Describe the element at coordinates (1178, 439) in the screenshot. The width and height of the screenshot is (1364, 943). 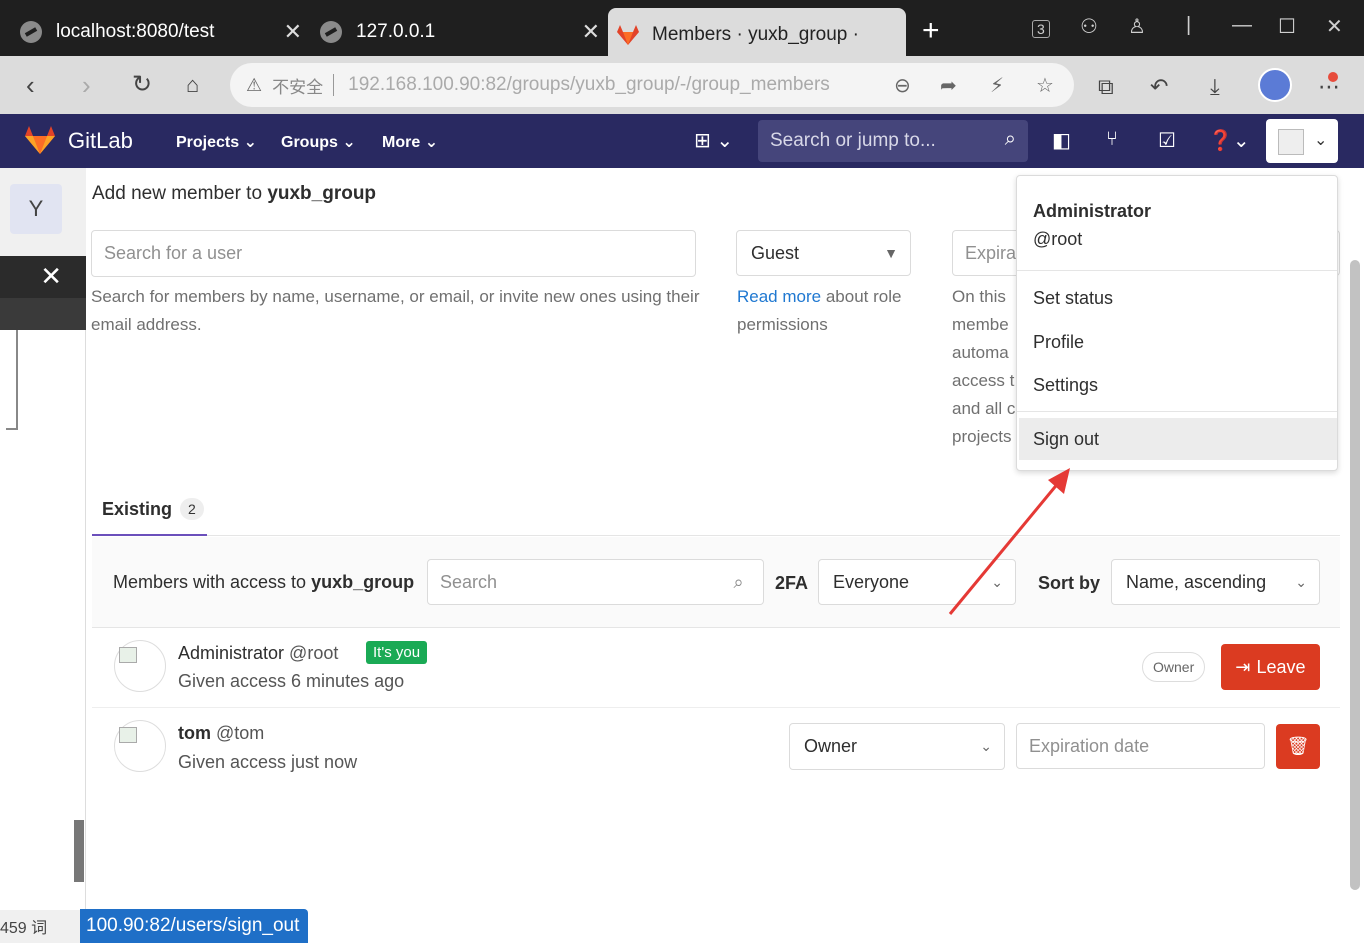
I see `menu-item-sign-out: Sign out` at that location.